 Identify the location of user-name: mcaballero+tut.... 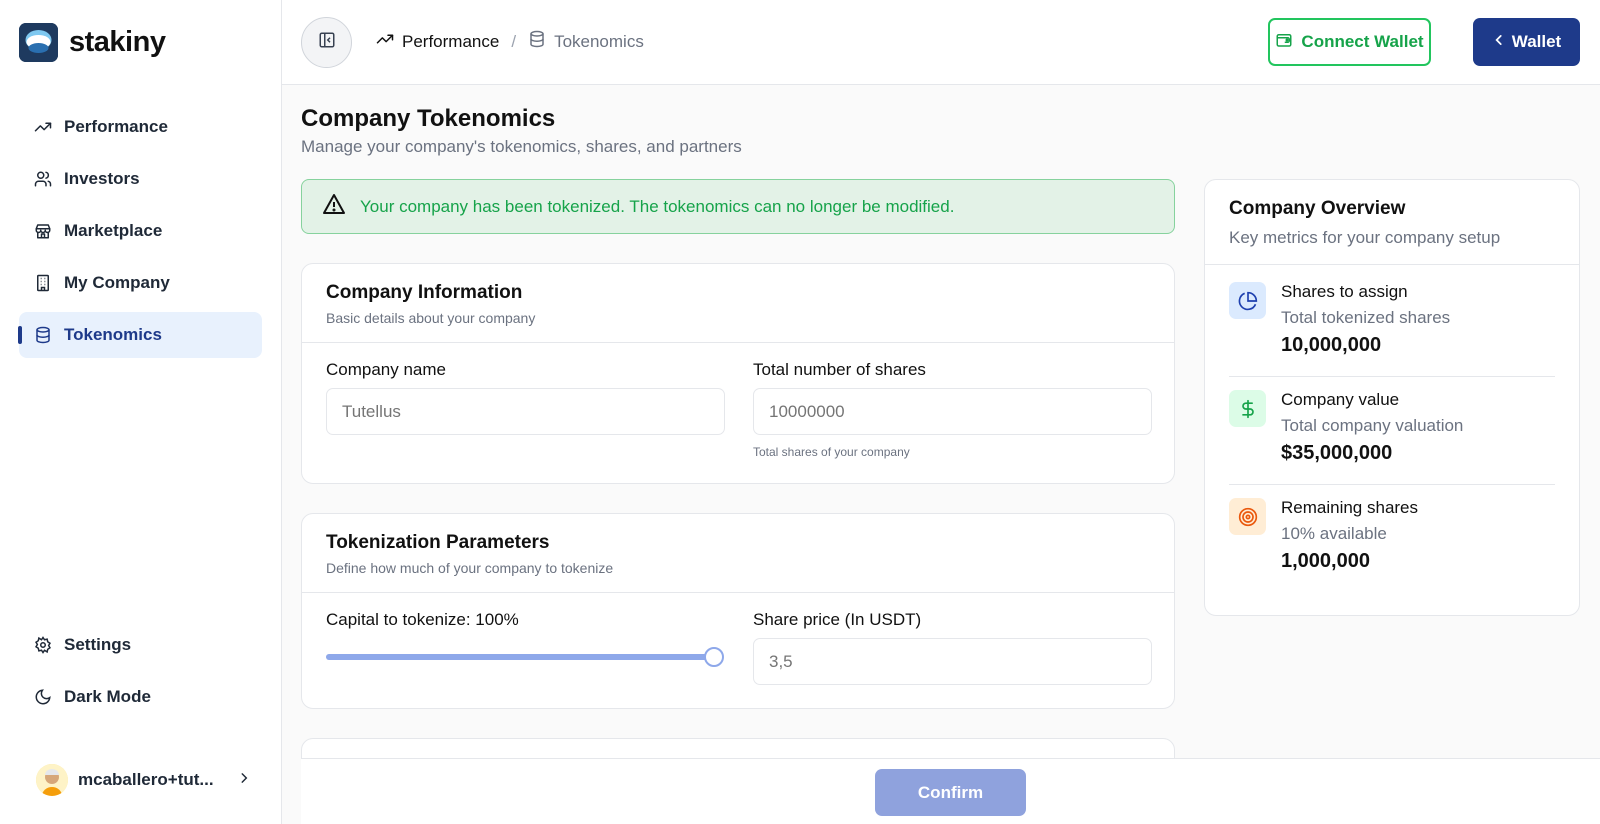
(146, 779).